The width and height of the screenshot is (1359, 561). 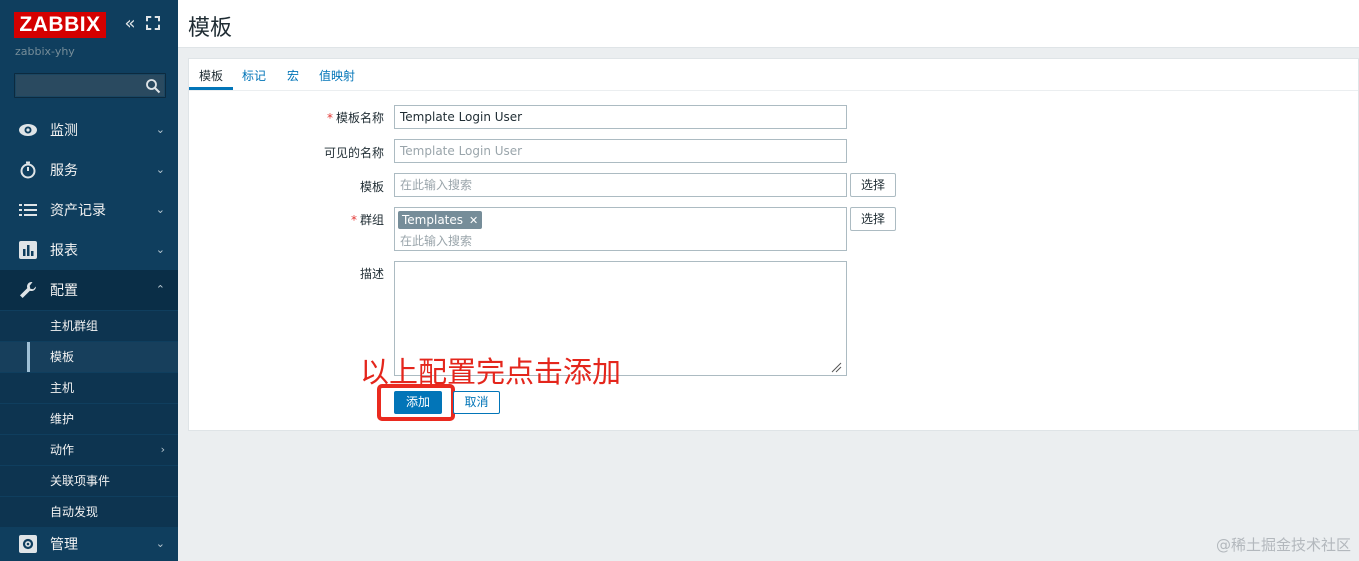 I want to click on chip-label: Templates, so click(x=433, y=220).